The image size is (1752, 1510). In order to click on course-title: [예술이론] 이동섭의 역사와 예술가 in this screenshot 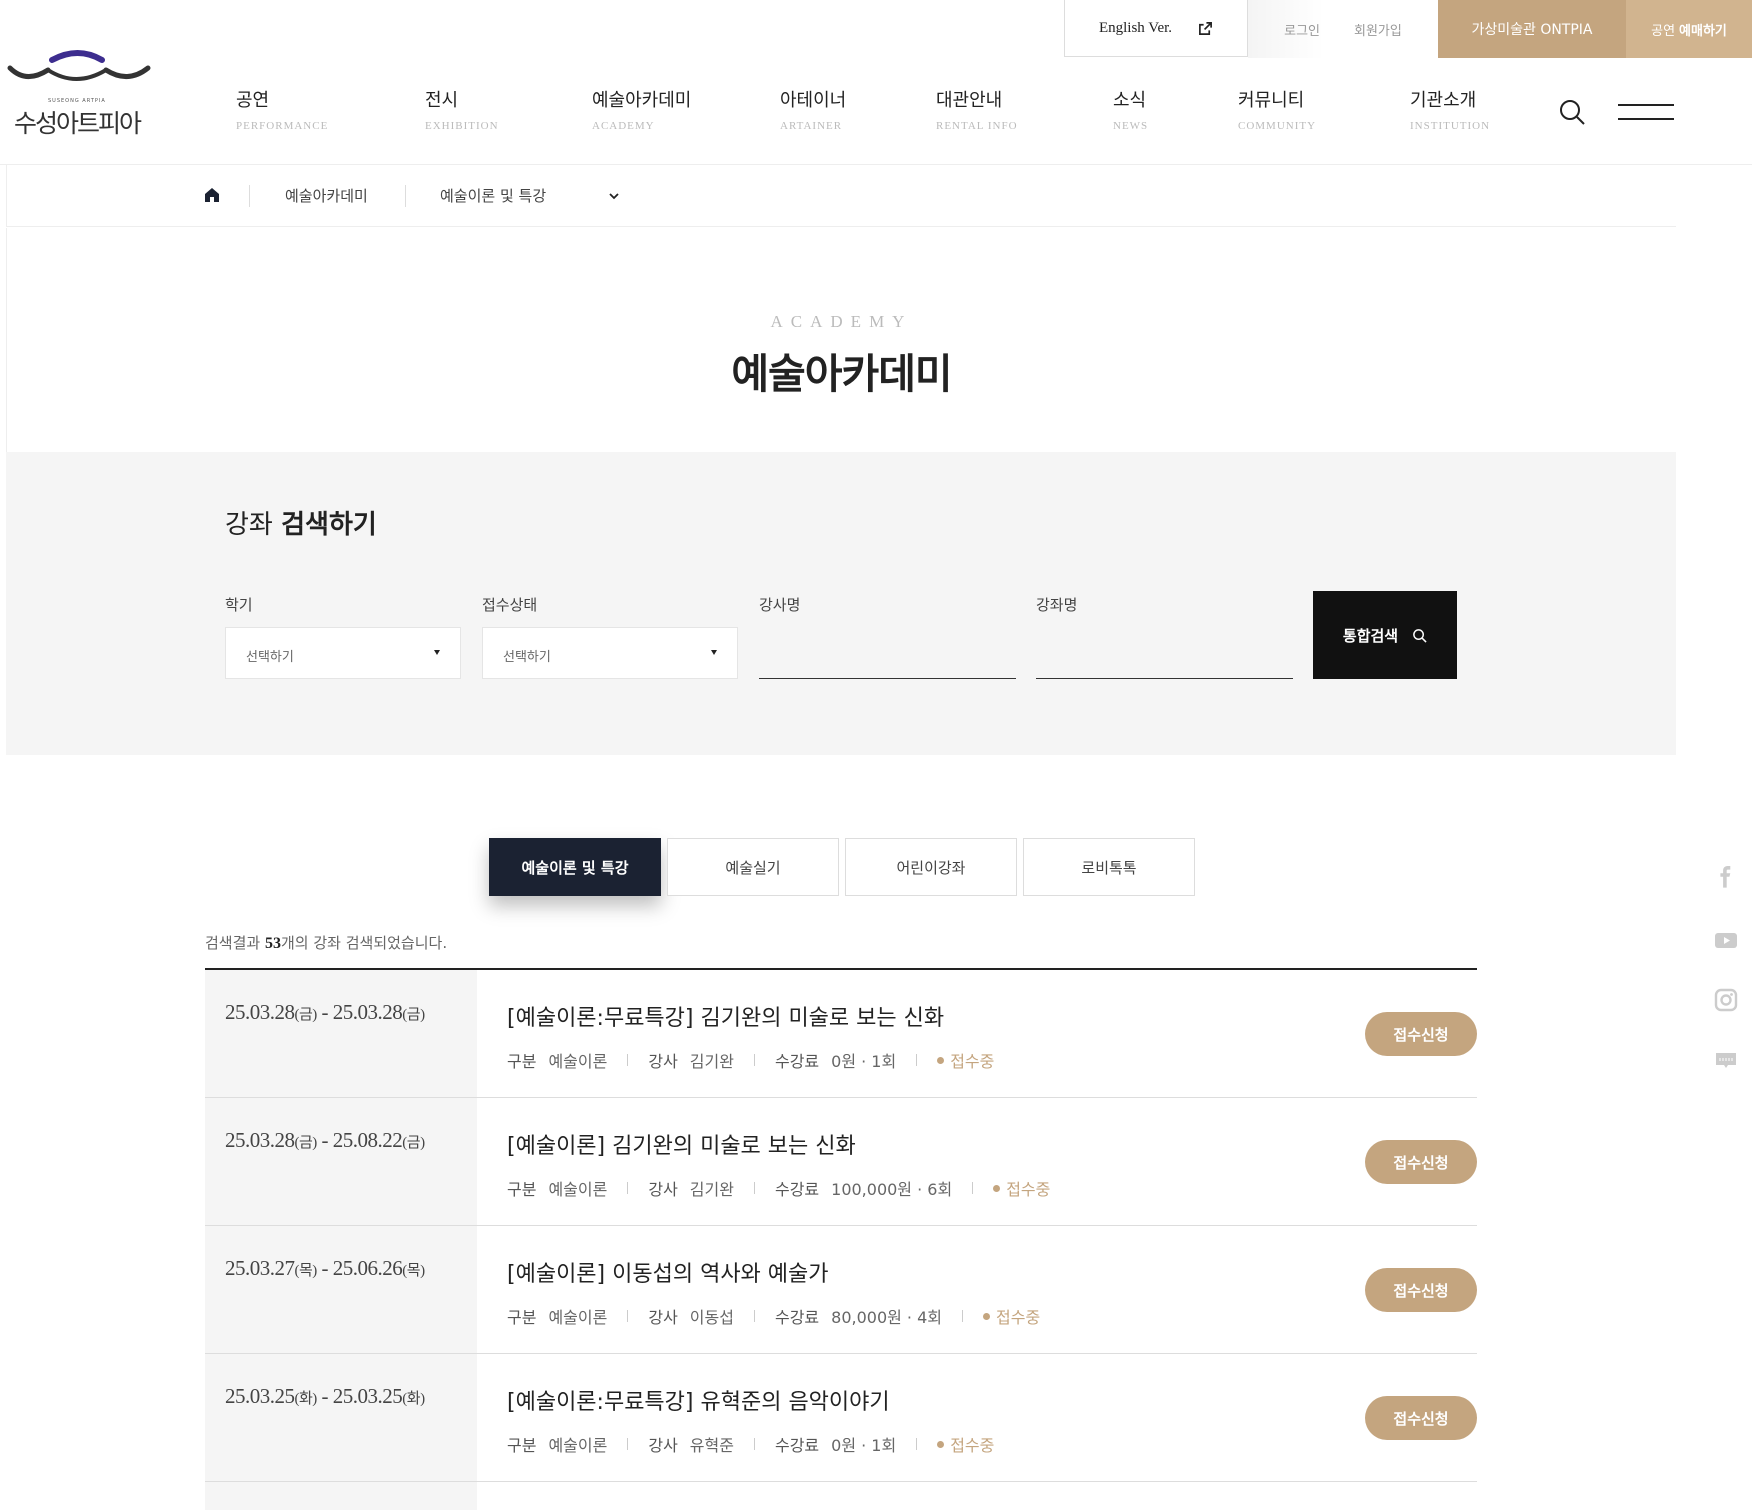, I will do `click(668, 1272)`.